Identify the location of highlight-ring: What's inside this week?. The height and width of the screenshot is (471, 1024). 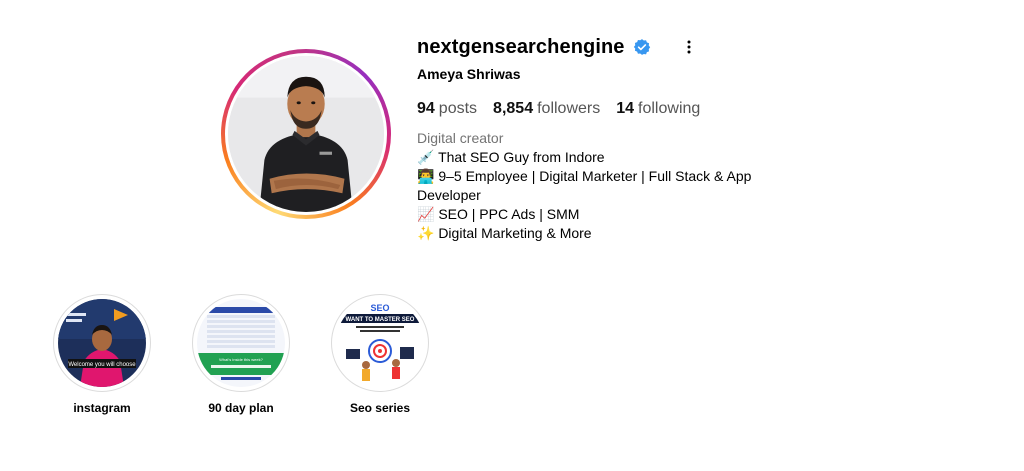
(241, 343).